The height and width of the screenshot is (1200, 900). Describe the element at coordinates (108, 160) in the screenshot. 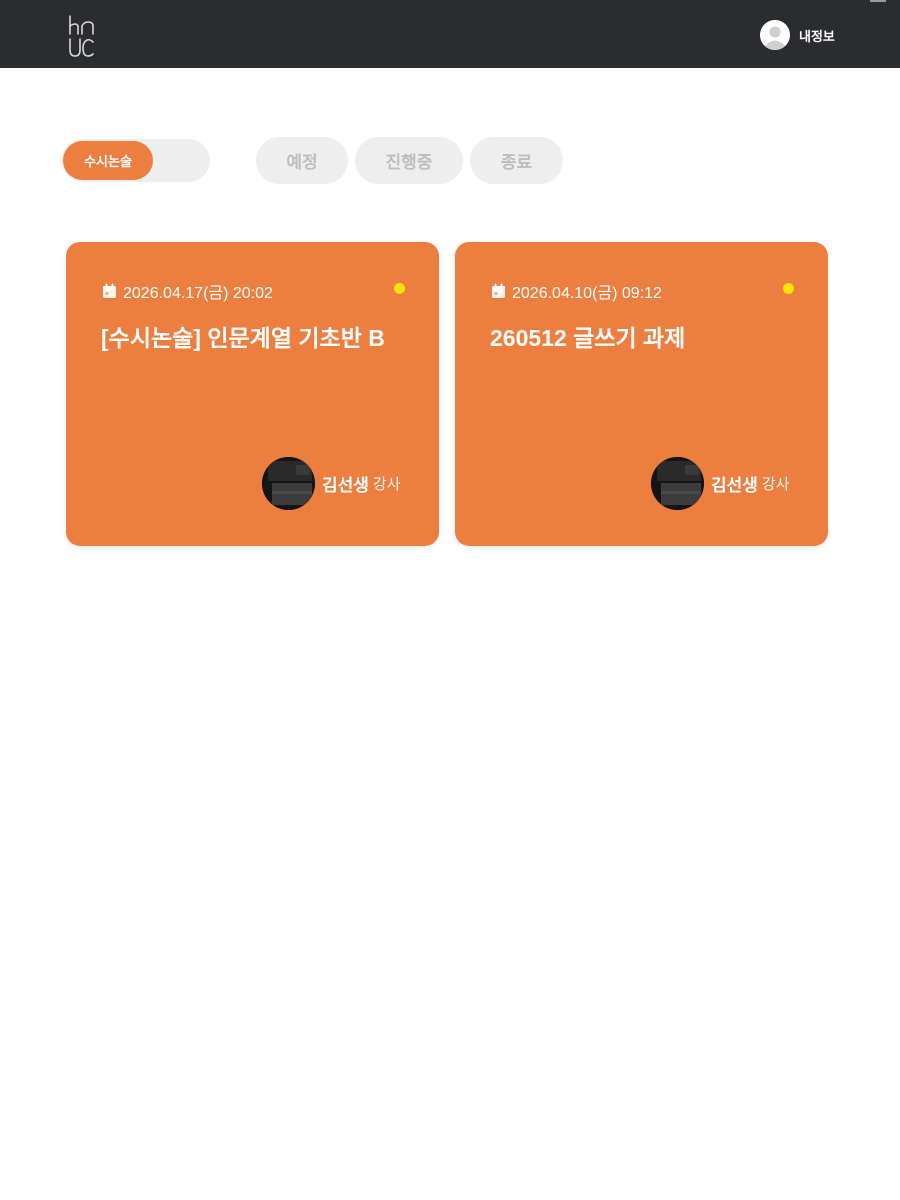

I see `category-toggle-active-label: 수시논술` at that location.